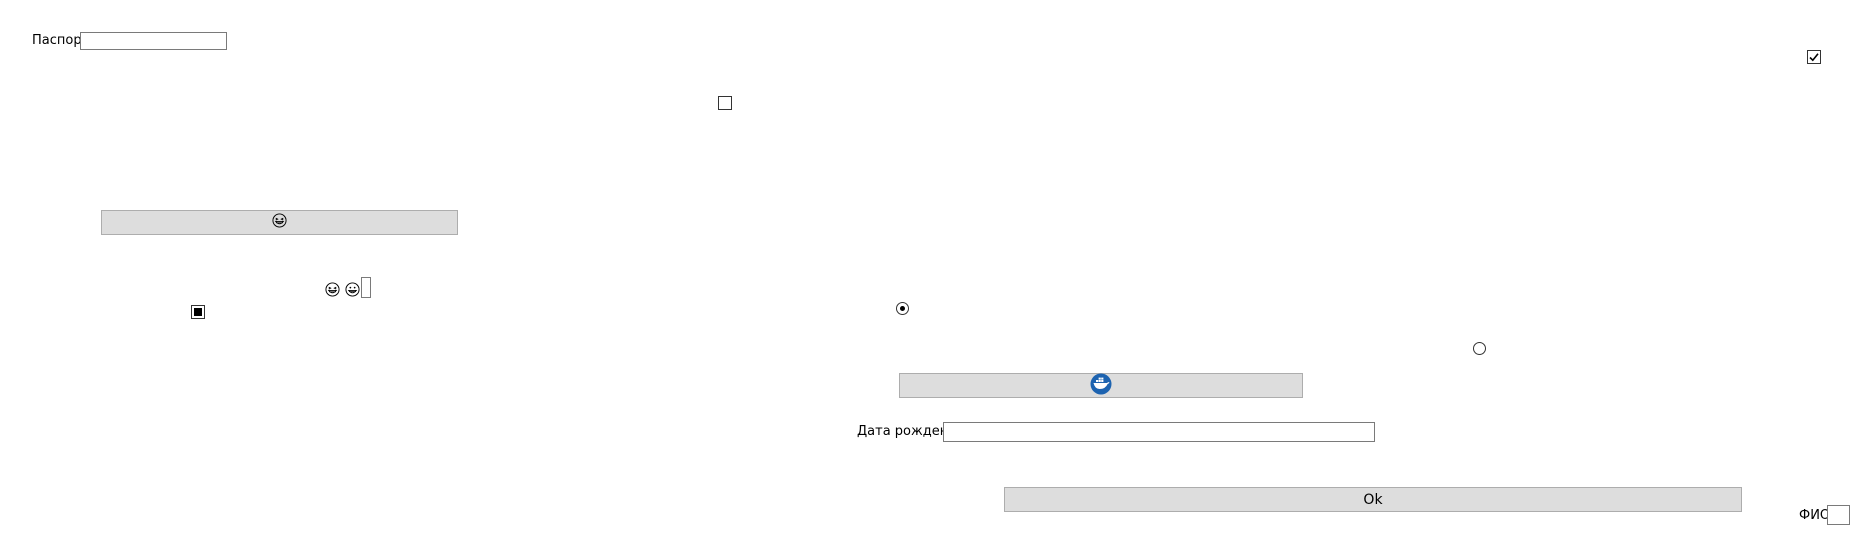 This screenshot has height=560, width=1871. What do you see at coordinates (352, 289) in the screenshot?
I see `grinning-face-icon` at bounding box center [352, 289].